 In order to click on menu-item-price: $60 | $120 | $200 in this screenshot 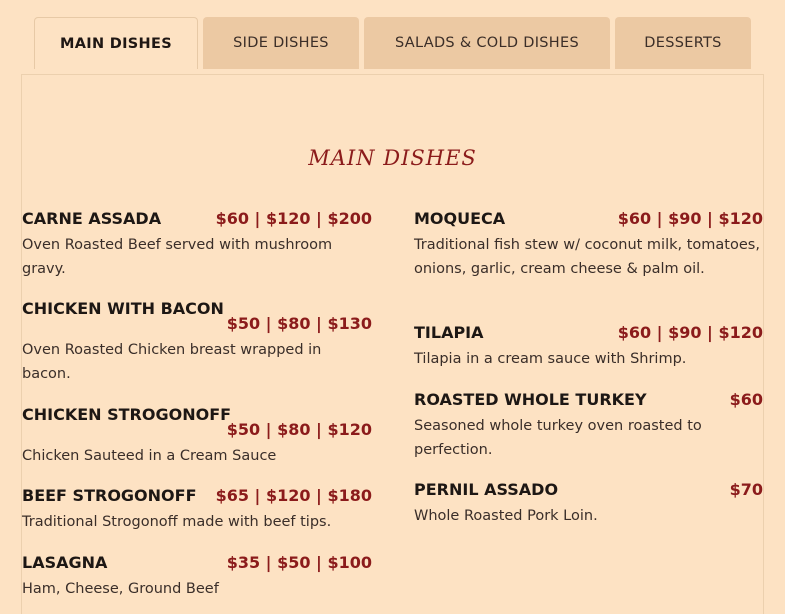, I will do `click(293, 218)`.